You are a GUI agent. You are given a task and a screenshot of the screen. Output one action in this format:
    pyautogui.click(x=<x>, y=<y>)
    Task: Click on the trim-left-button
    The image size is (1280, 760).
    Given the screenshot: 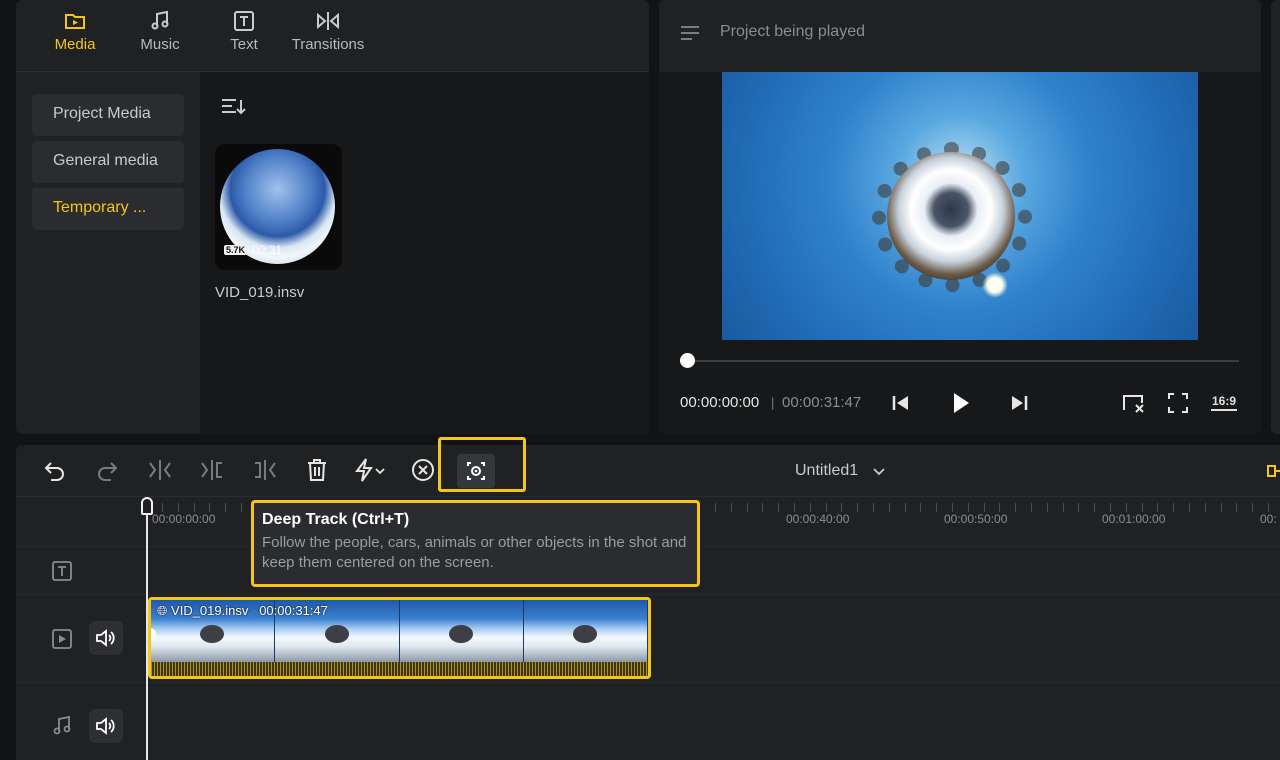 What is the action you would take?
    pyautogui.click(x=212, y=471)
    